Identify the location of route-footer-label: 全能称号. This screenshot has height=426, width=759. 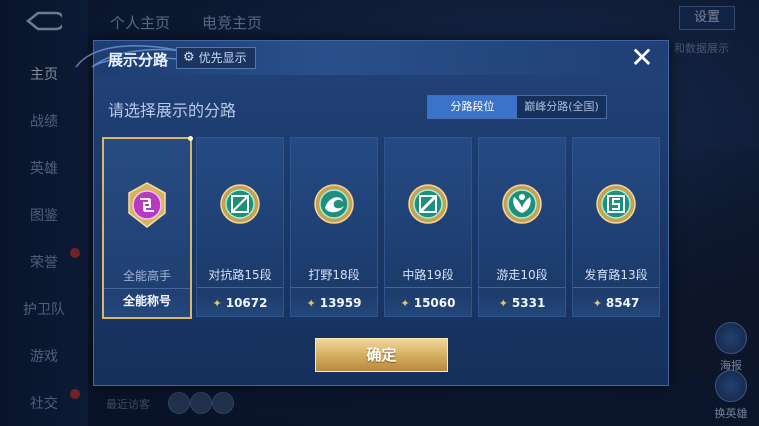
(146, 301).